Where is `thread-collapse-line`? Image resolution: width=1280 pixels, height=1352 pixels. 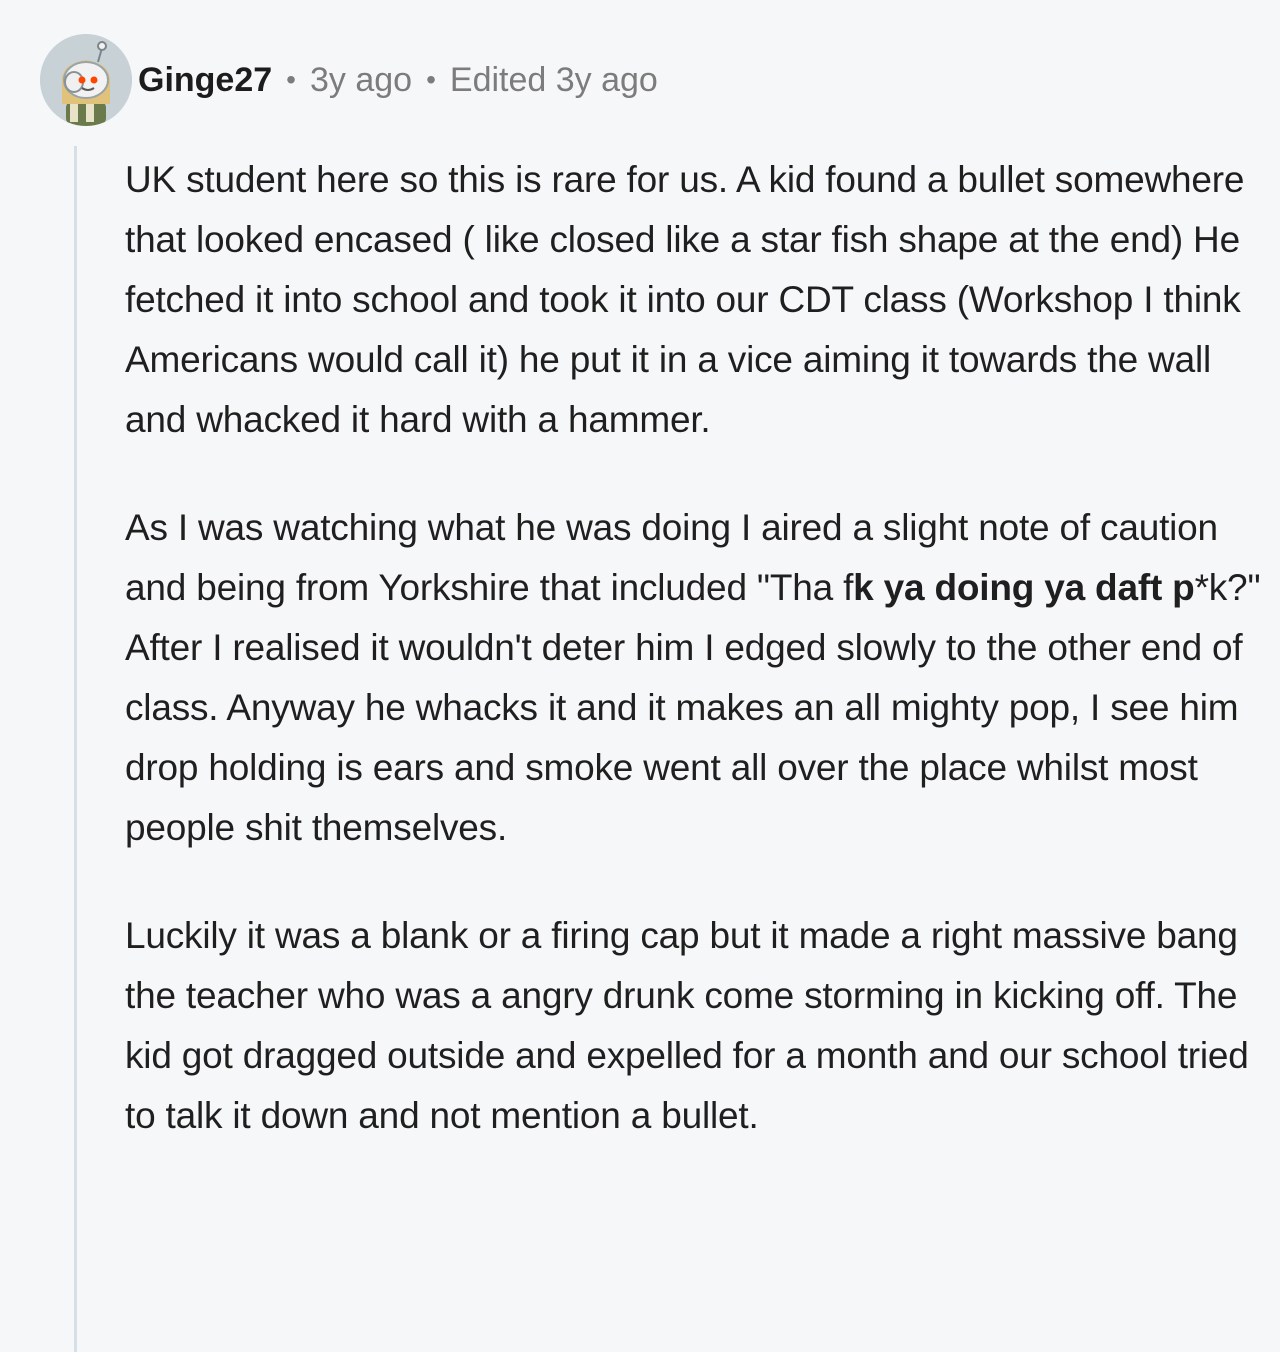 thread-collapse-line is located at coordinates (75, 749).